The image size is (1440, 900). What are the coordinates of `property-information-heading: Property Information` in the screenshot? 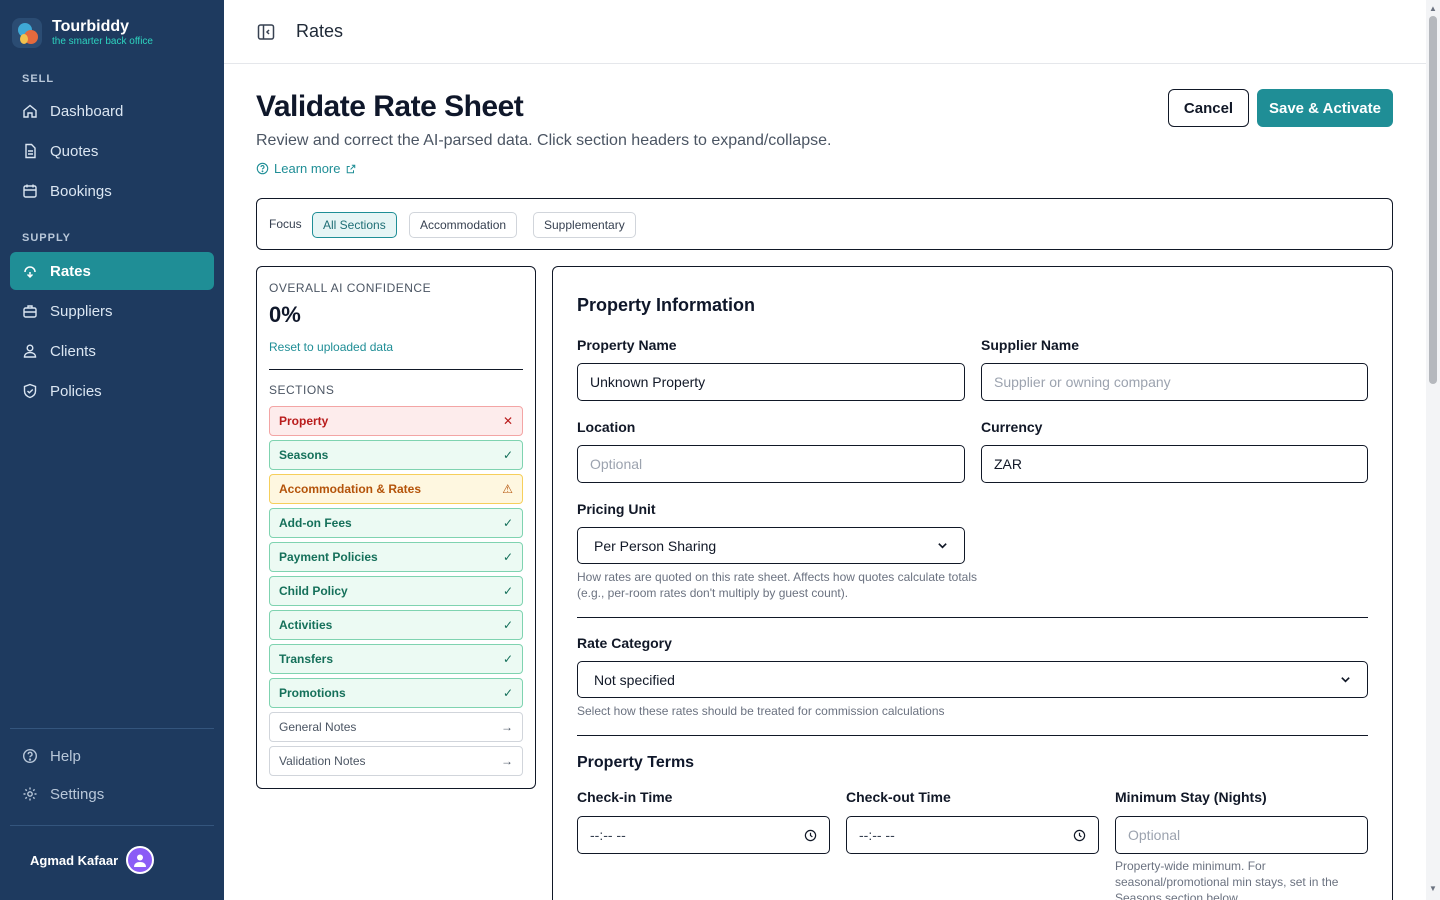 It's located at (666, 305).